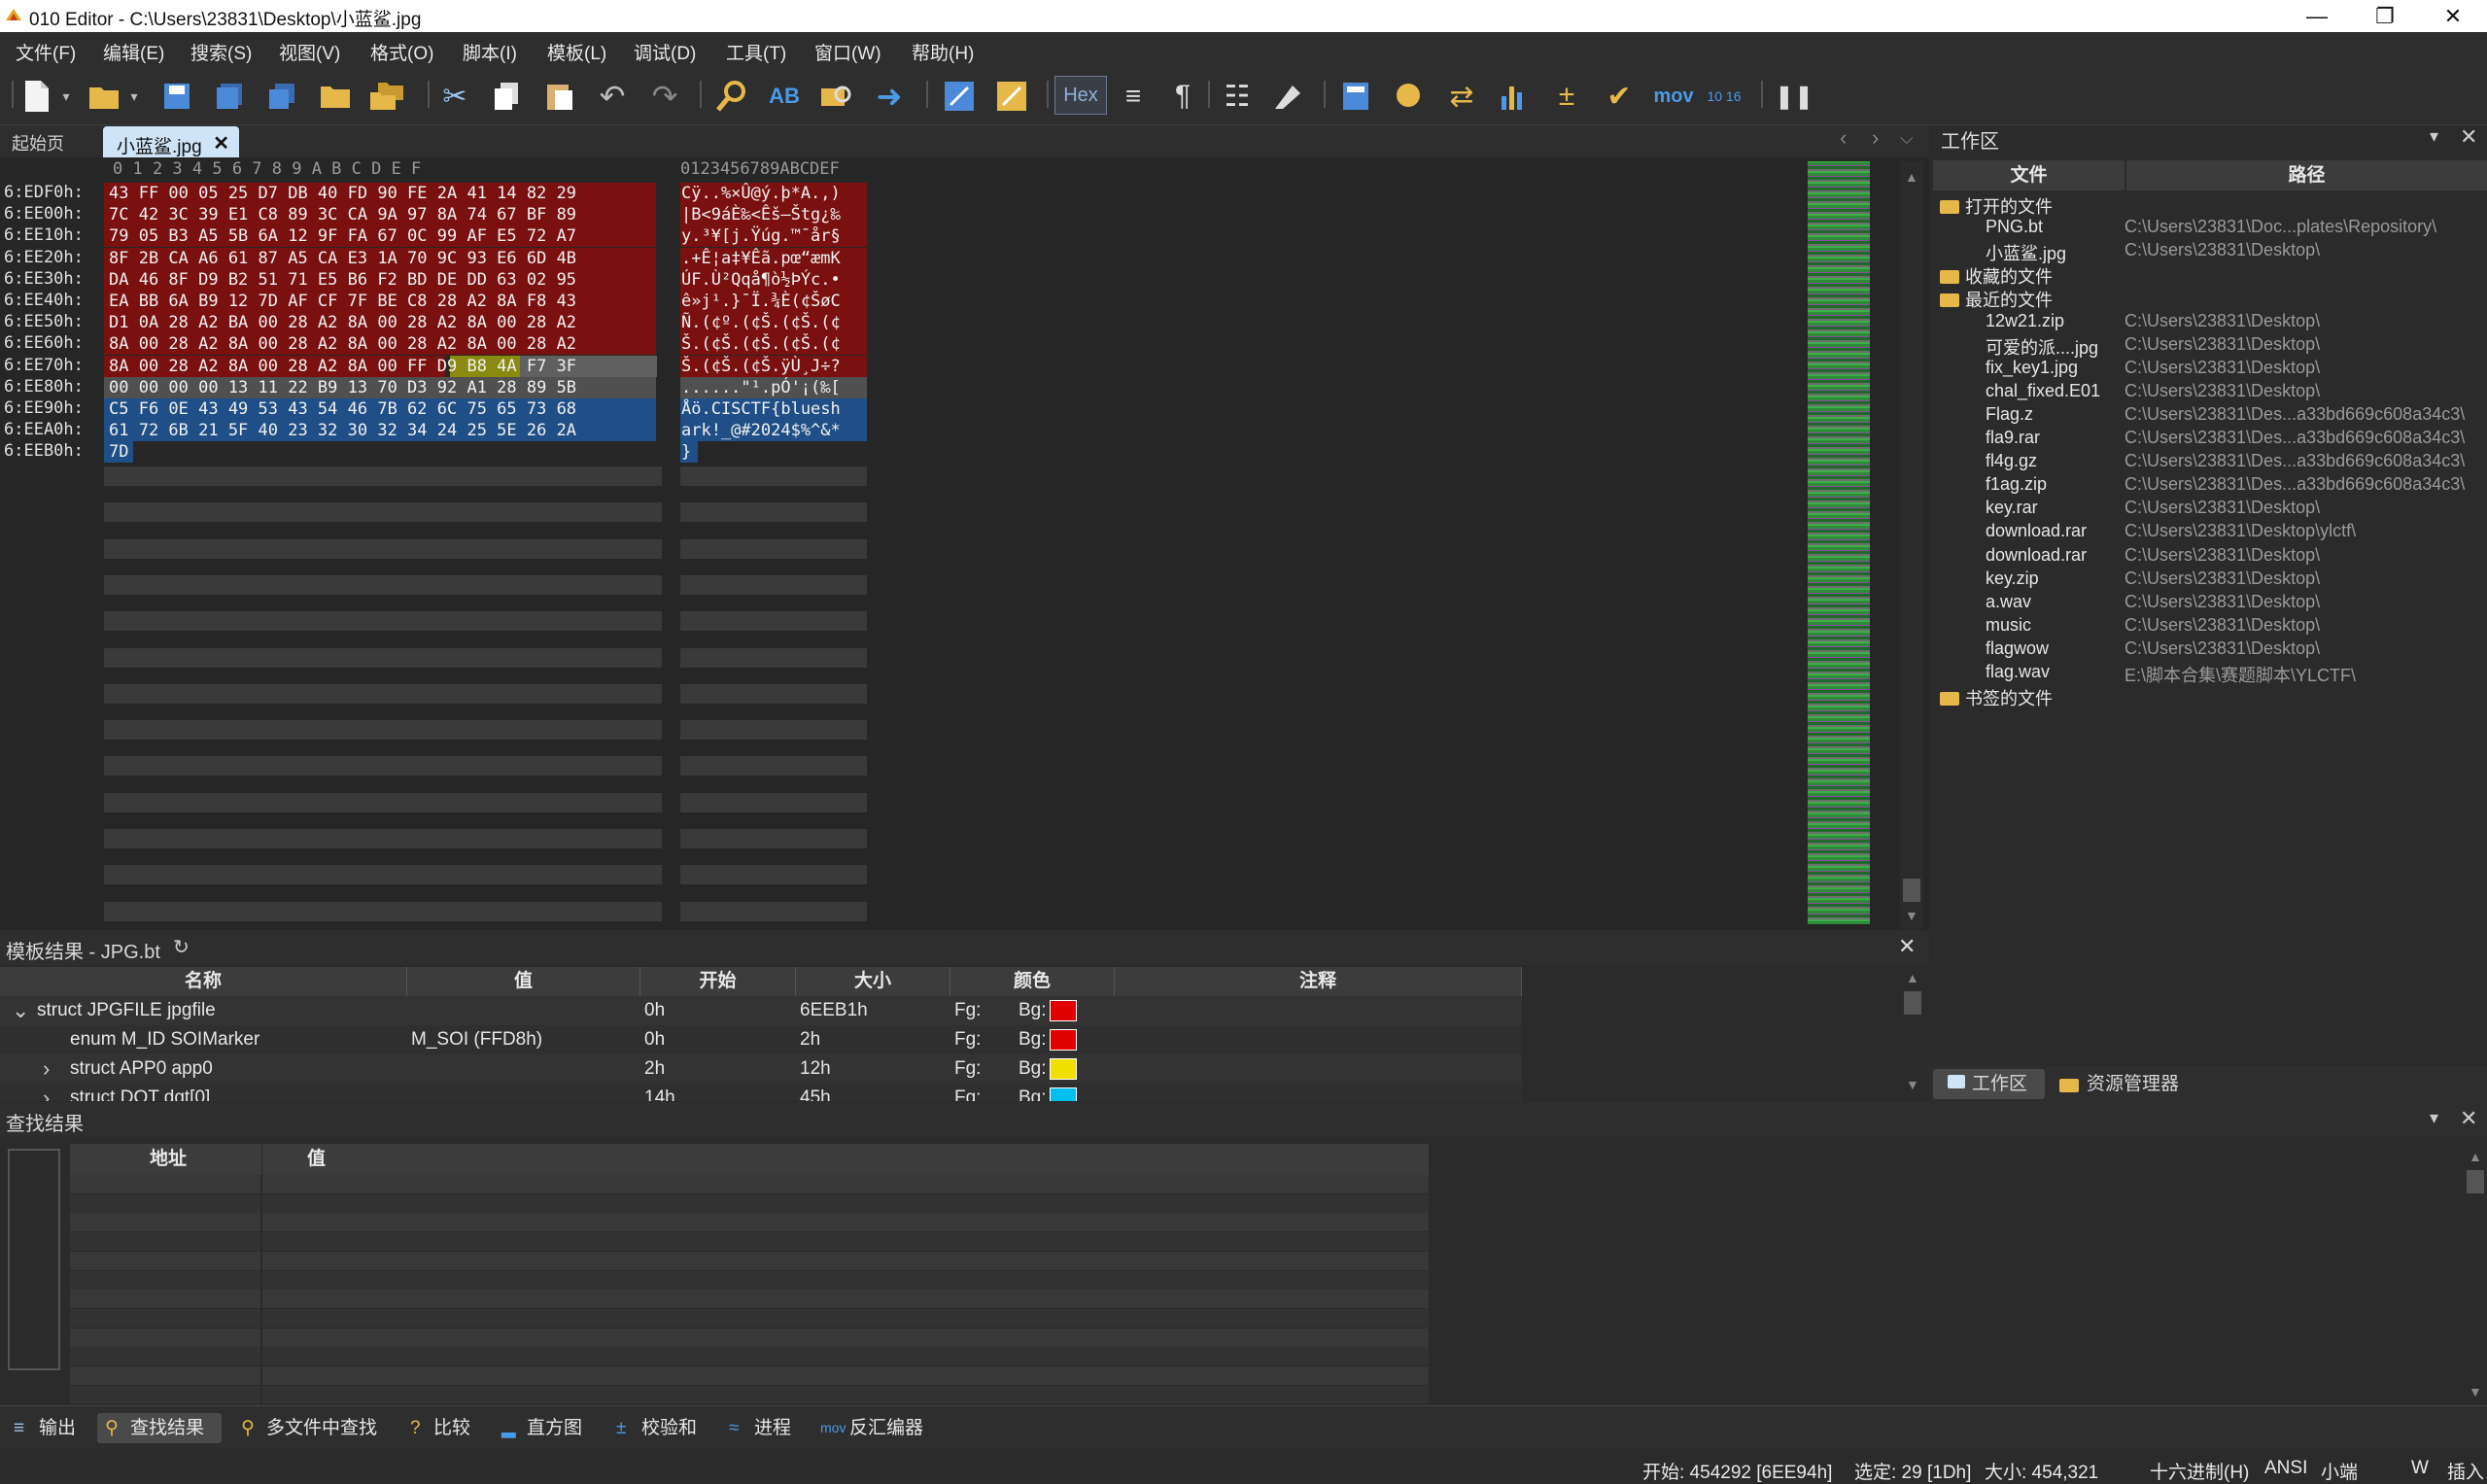 The image size is (2487, 1484). Describe the element at coordinates (37, 96) in the screenshot. I see `new-file-icon` at that location.